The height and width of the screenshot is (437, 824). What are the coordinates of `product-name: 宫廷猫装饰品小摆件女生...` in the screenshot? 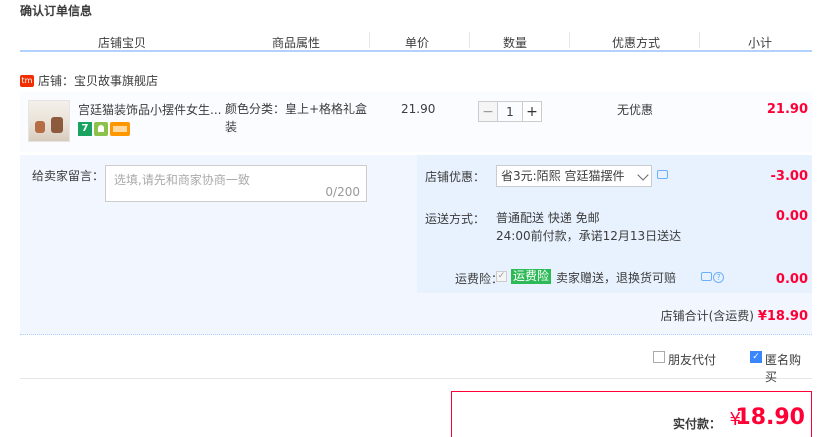 It's located at (153, 109).